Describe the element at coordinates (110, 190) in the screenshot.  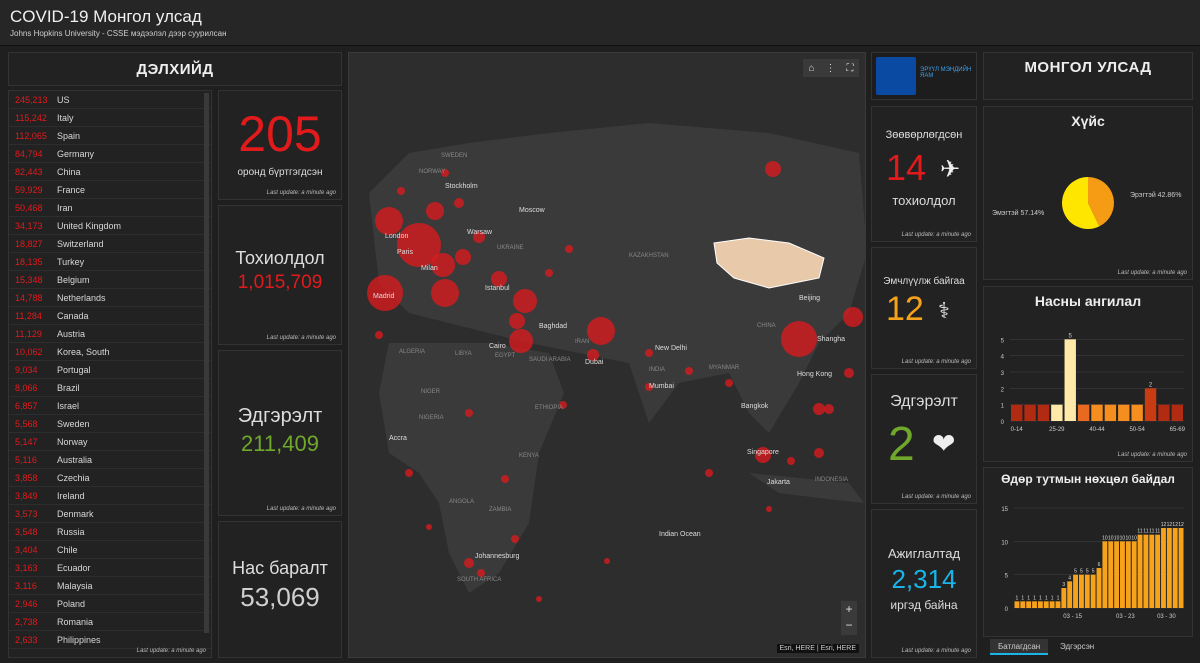
I see `country-row: 59,929 France` at that location.